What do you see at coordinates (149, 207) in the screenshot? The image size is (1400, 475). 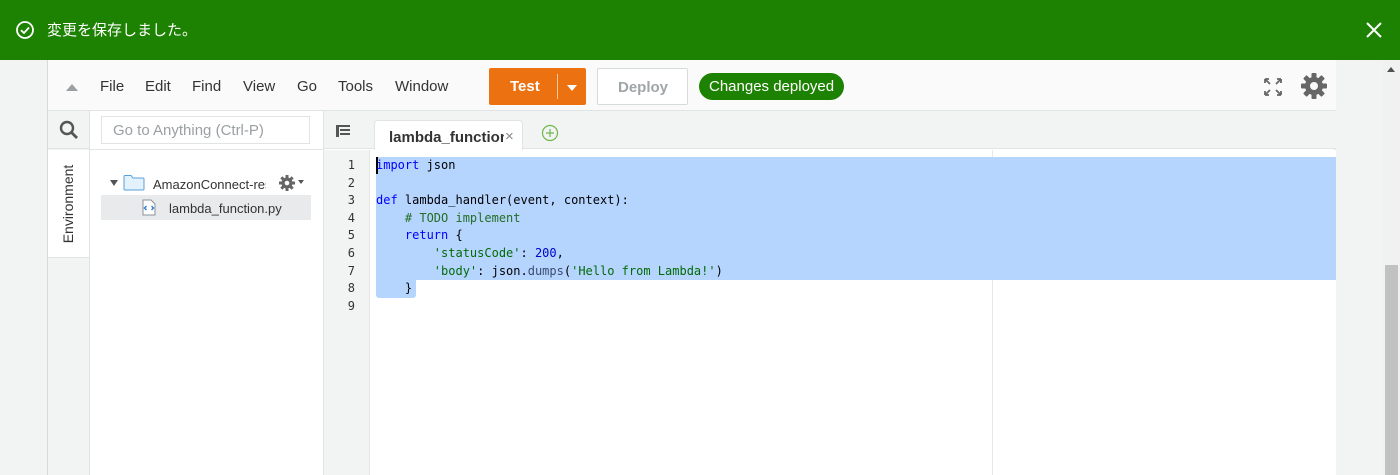 I see `python-file-icon` at bounding box center [149, 207].